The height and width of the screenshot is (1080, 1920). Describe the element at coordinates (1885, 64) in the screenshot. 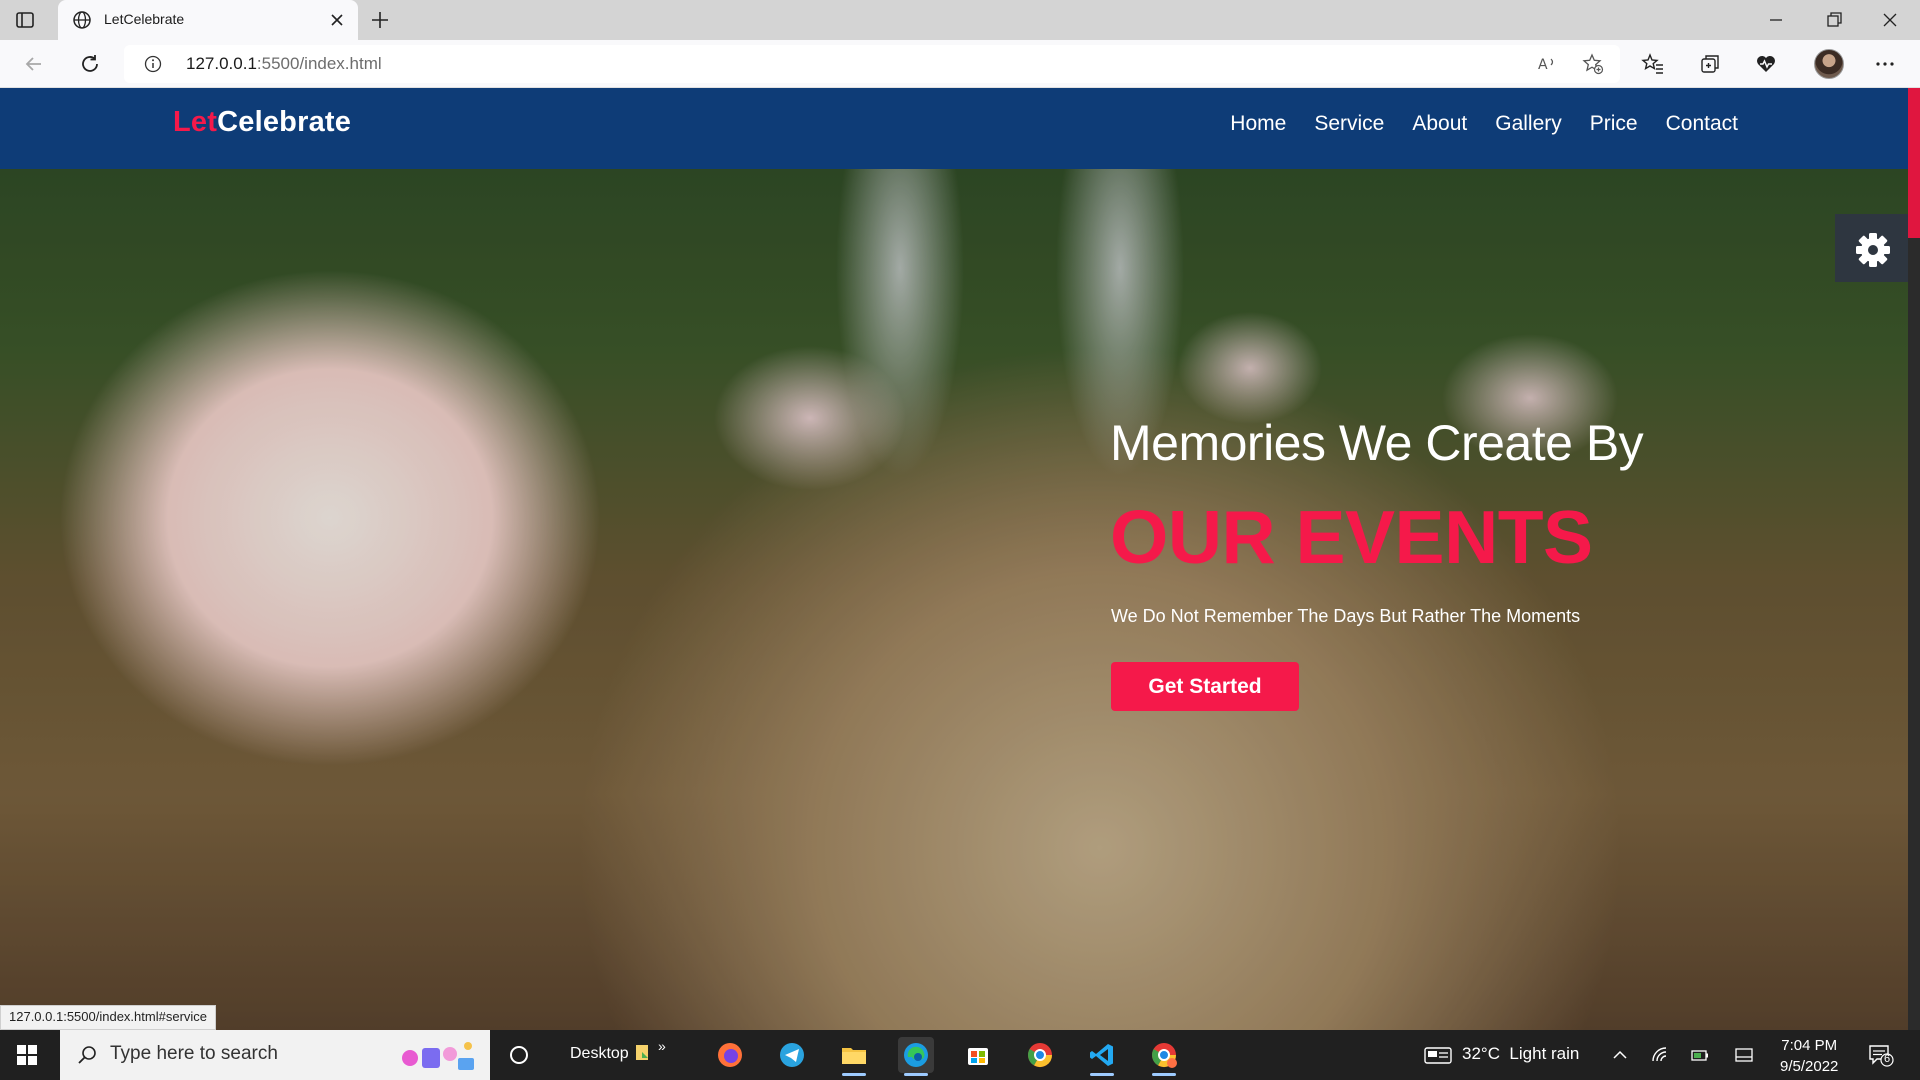

I see `more-options-icon` at that location.